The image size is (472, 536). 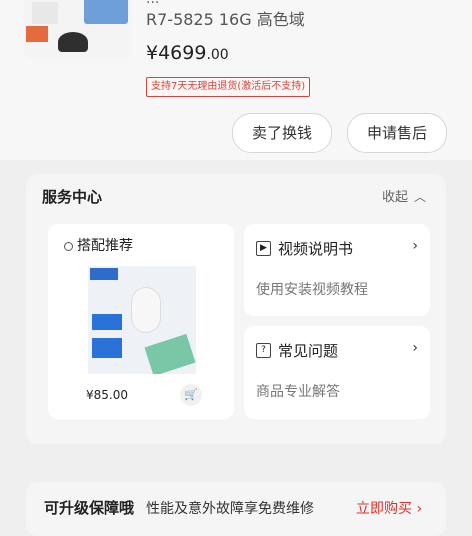 What do you see at coordinates (337, 270) in the screenshot?
I see `video-guide-card: ▶ 视频说明书 › 使用安装视频教程` at bounding box center [337, 270].